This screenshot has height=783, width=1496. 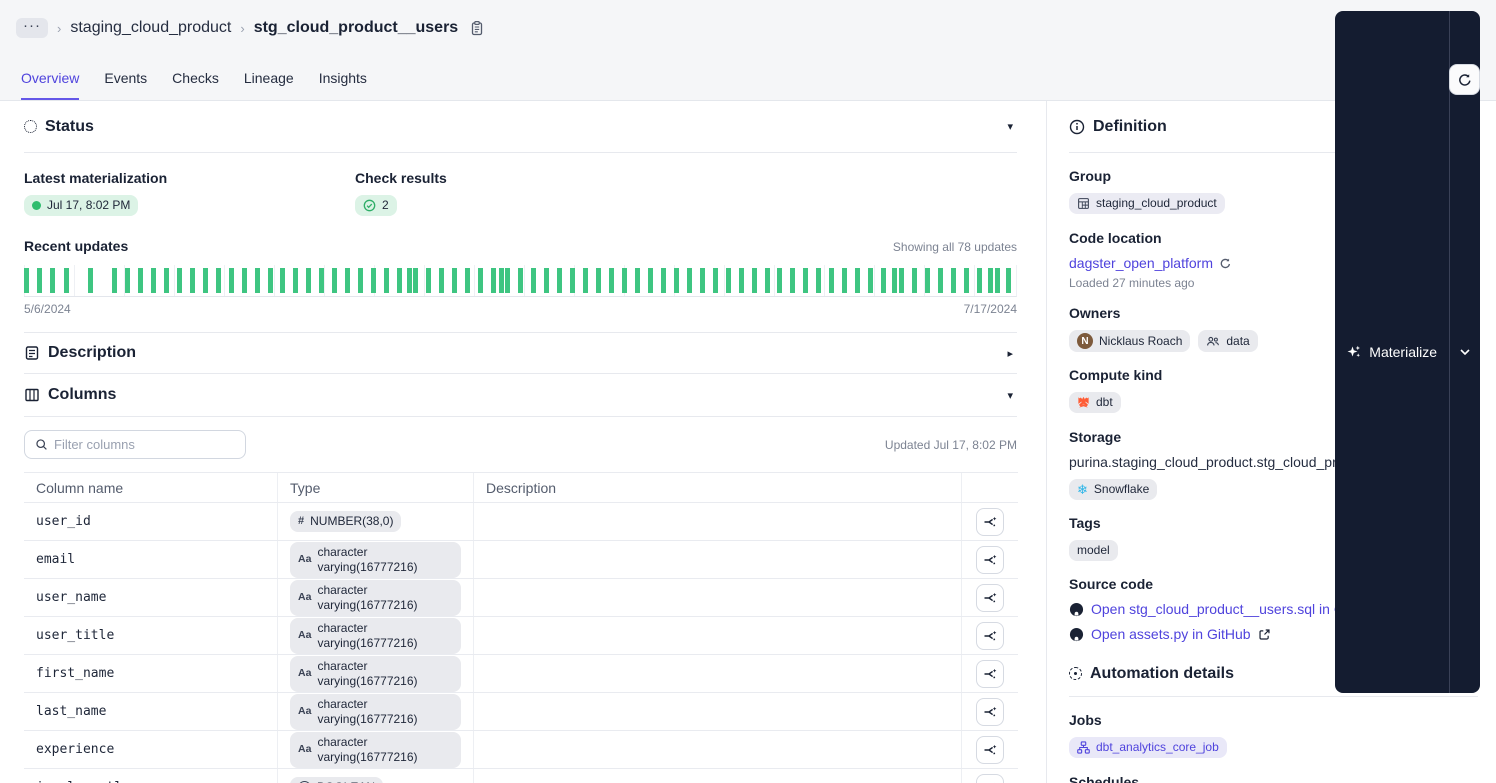 I want to click on tag-badge: model, so click(x=1093, y=550).